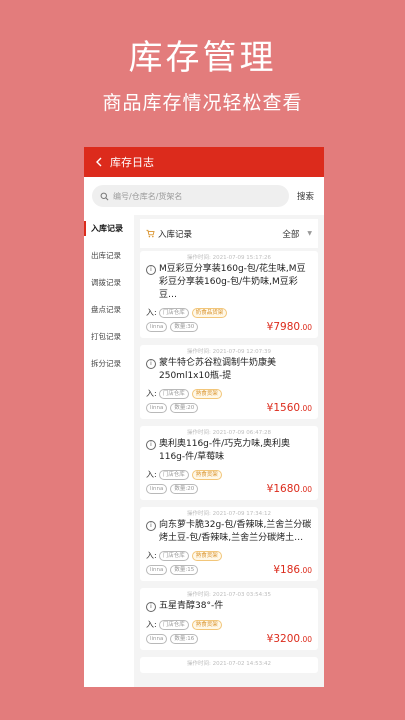 Image resolution: width=405 pixels, height=720 pixels. Describe the element at coordinates (289, 489) in the screenshot. I see `record-price: ¥1680.00` at that location.